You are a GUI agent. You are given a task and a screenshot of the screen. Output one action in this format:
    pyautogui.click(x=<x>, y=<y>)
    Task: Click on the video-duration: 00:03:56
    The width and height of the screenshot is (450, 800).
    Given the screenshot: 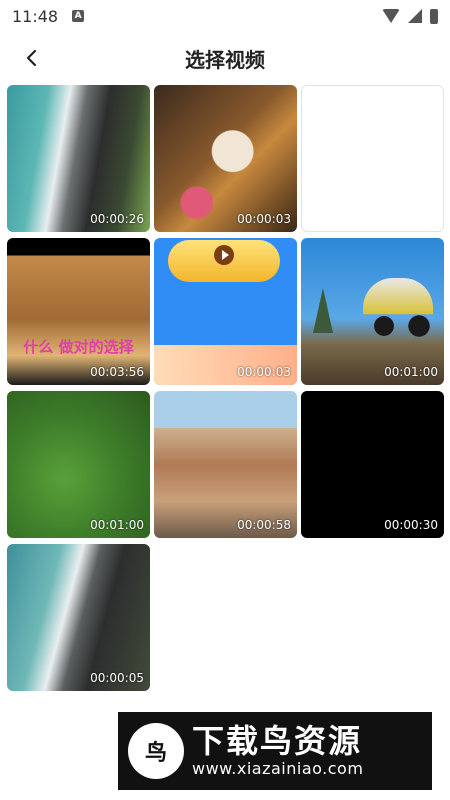 What is the action you would take?
    pyautogui.click(x=117, y=372)
    